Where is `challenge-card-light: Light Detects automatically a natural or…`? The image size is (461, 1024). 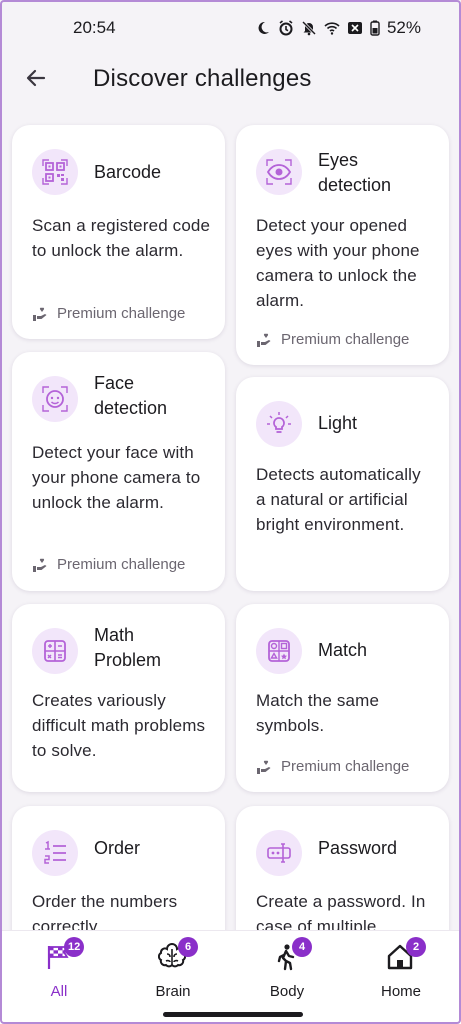 challenge-card-light: Light Detects automatically a natural or… is located at coordinates (342, 484).